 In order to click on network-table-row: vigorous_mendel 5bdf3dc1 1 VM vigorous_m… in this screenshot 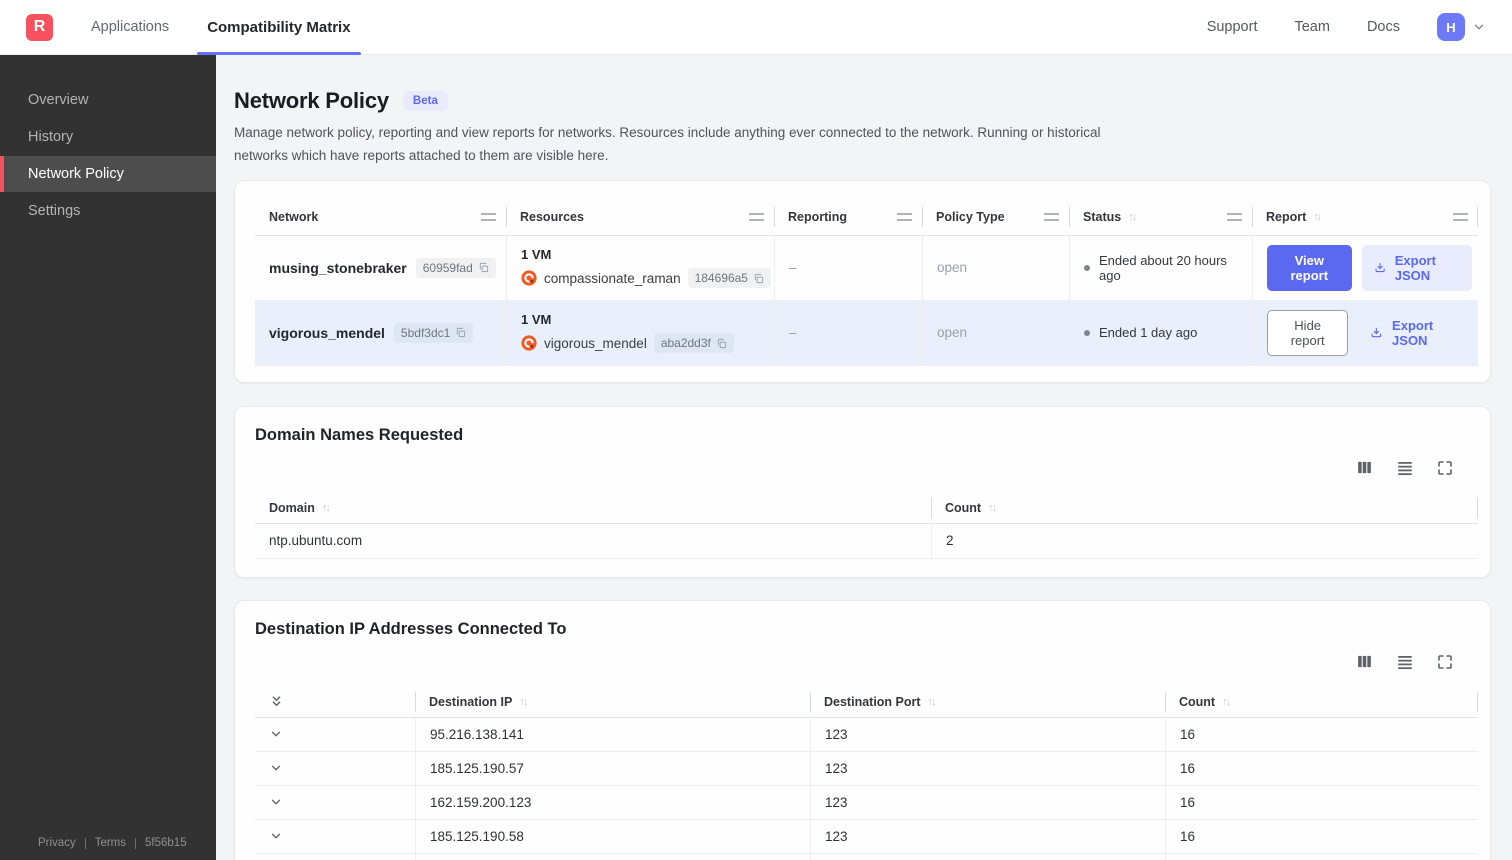, I will do `click(866, 333)`.